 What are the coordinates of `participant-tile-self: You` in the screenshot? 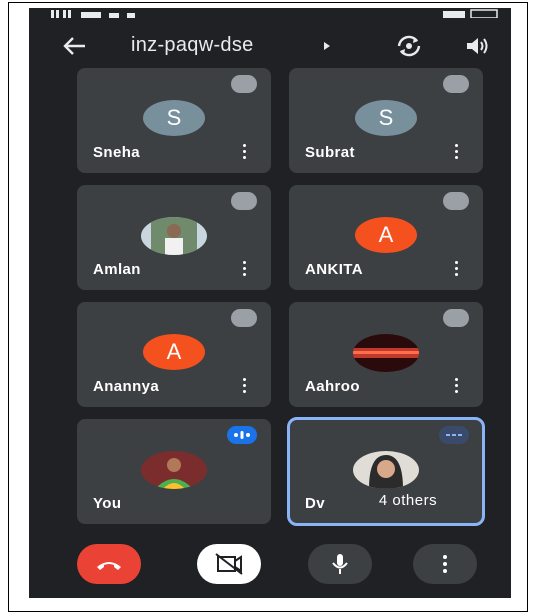 It's located at (174, 471).